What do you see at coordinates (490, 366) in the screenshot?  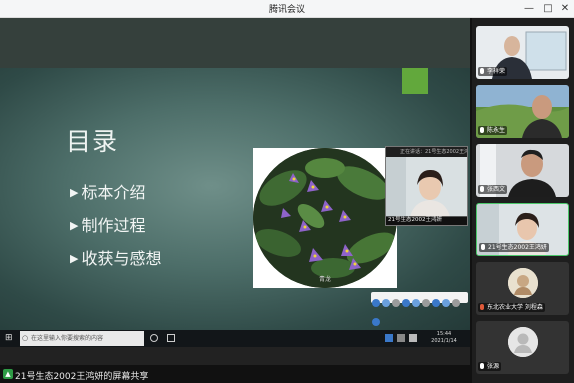 I see `participant-name: 张源` at bounding box center [490, 366].